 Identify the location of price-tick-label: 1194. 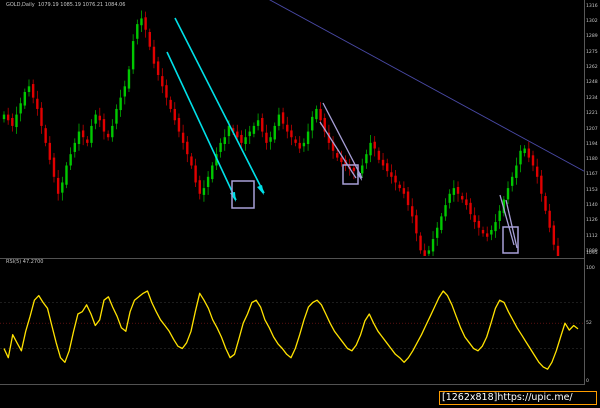
(592, 144).